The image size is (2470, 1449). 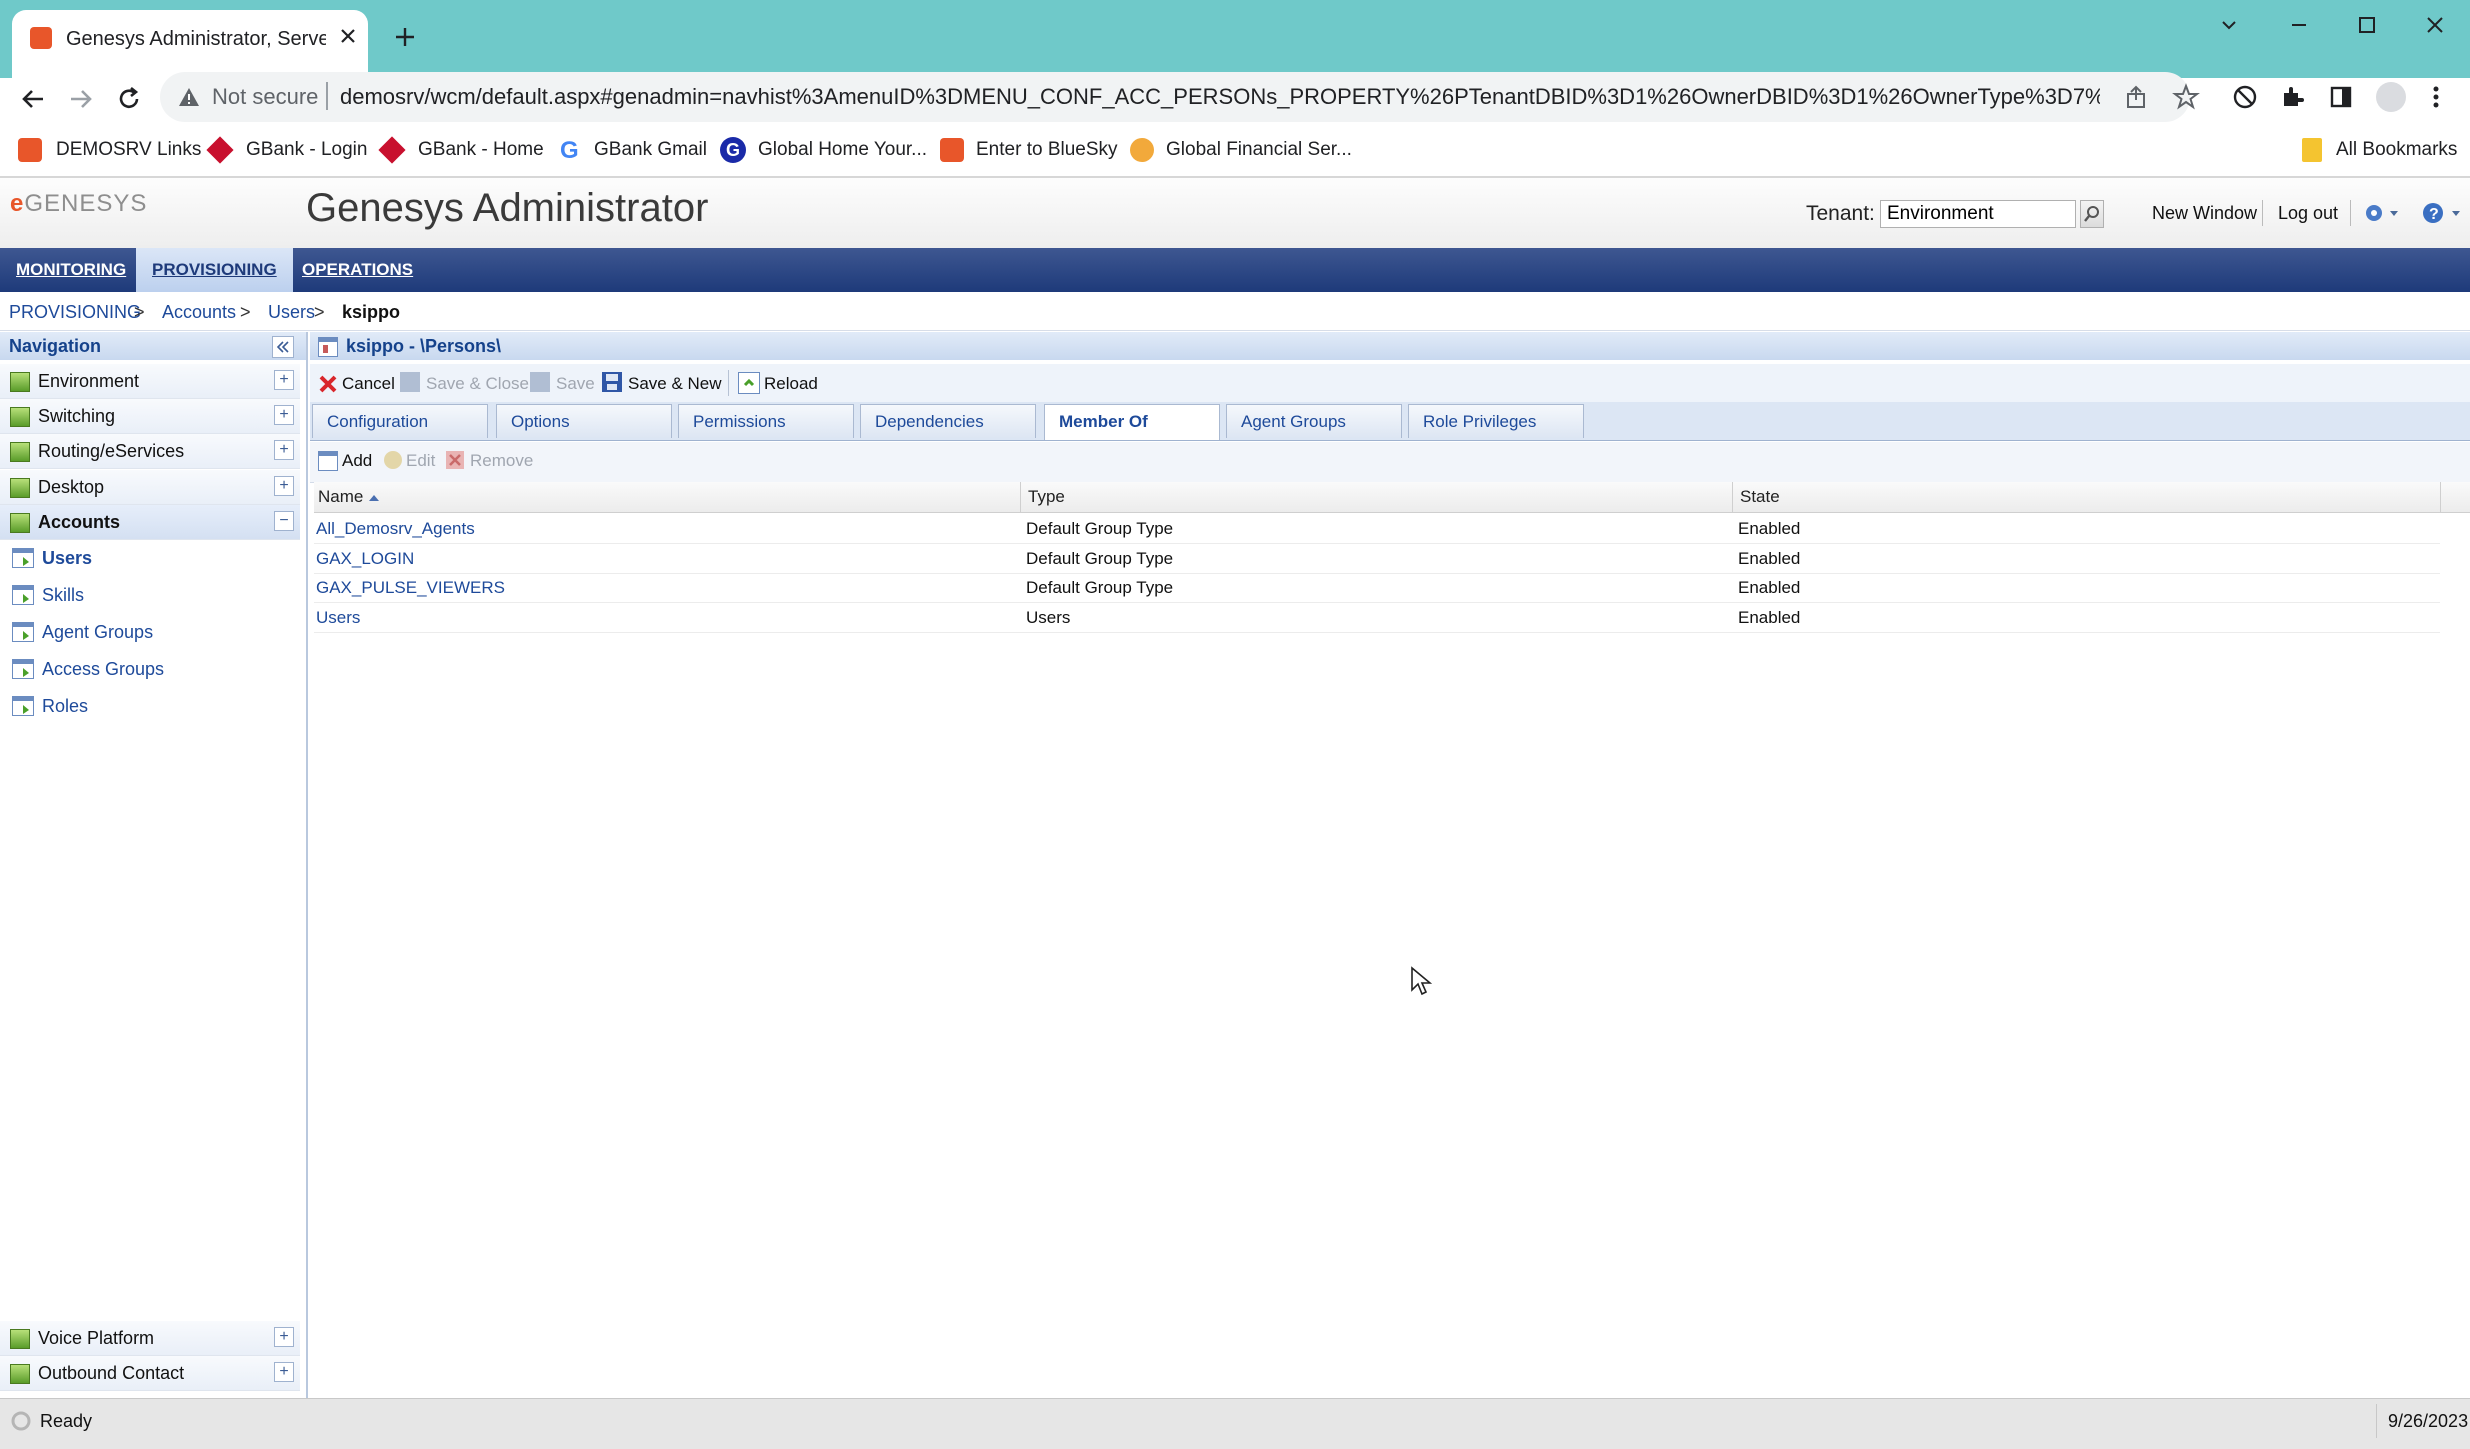 What do you see at coordinates (477, 384) in the screenshot?
I see `save-close-button: Save & Close` at bounding box center [477, 384].